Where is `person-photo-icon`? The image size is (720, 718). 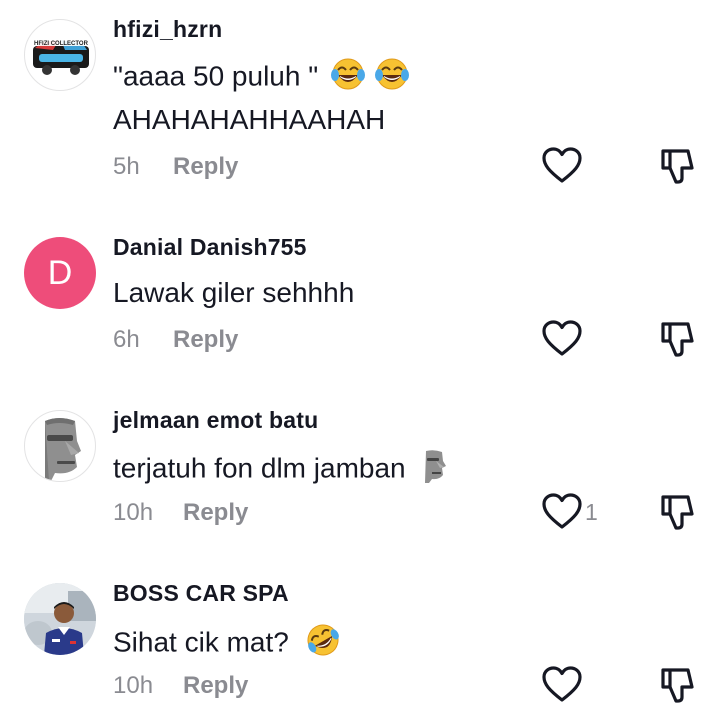 person-photo-icon is located at coordinates (60, 619).